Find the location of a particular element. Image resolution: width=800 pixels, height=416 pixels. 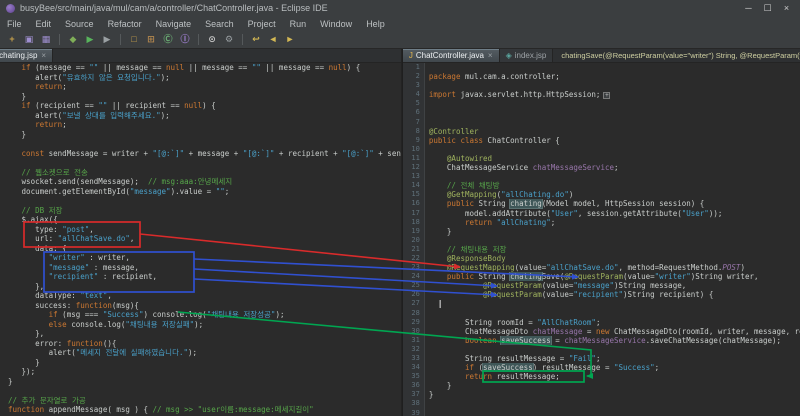

line-number: 34 is located at coordinates (413, 368).